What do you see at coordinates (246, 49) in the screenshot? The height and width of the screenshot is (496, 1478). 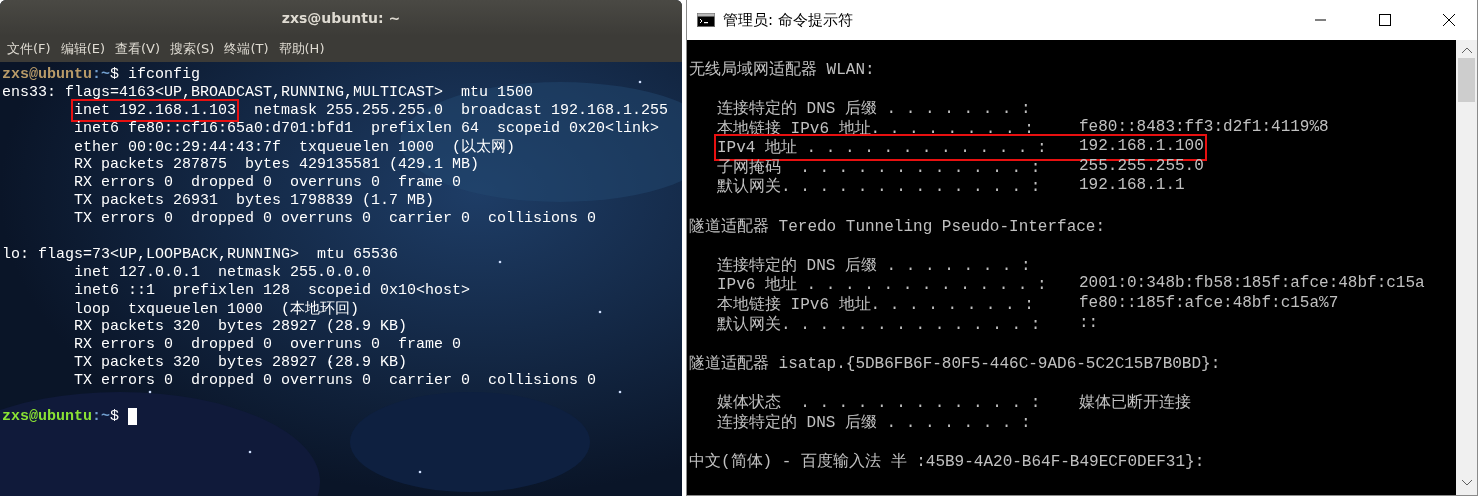 I see `menu-item: 终端(T)` at bounding box center [246, 49].